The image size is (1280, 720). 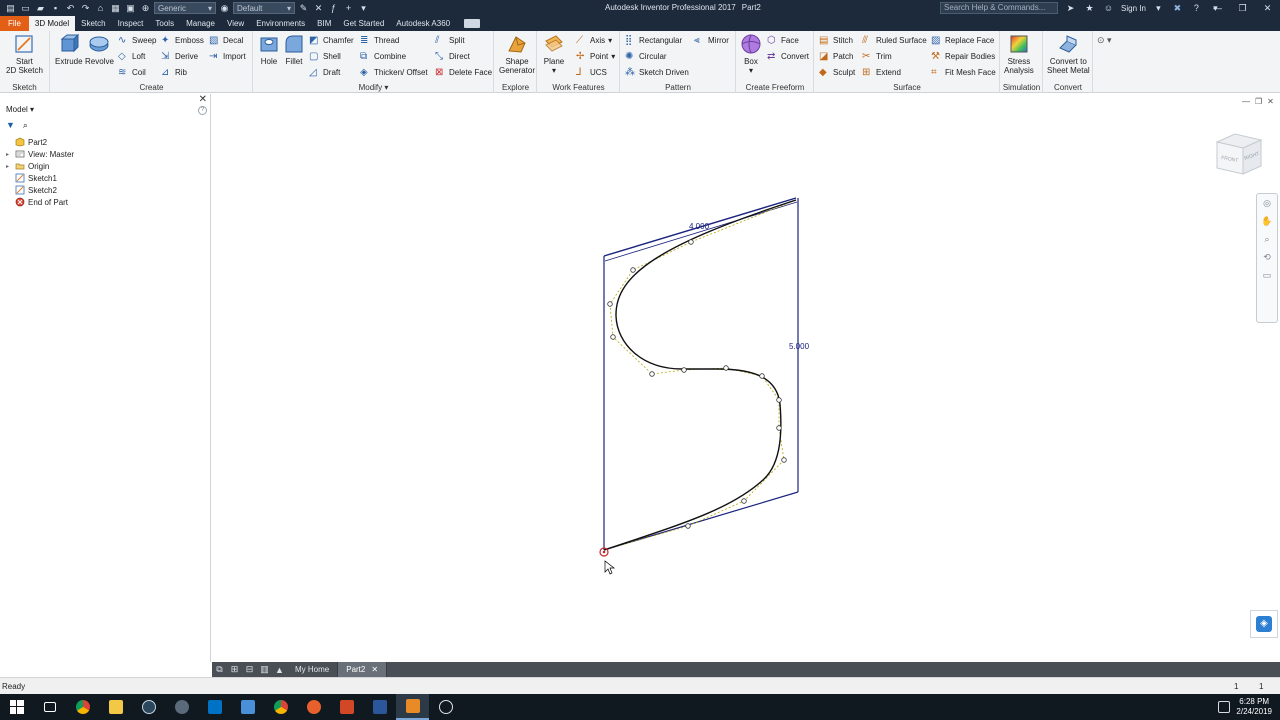 What do you see at coordinates (554, 54) in the screenshot?
I see `plane-button: Plane ▾` at bounding box center [554, 54].